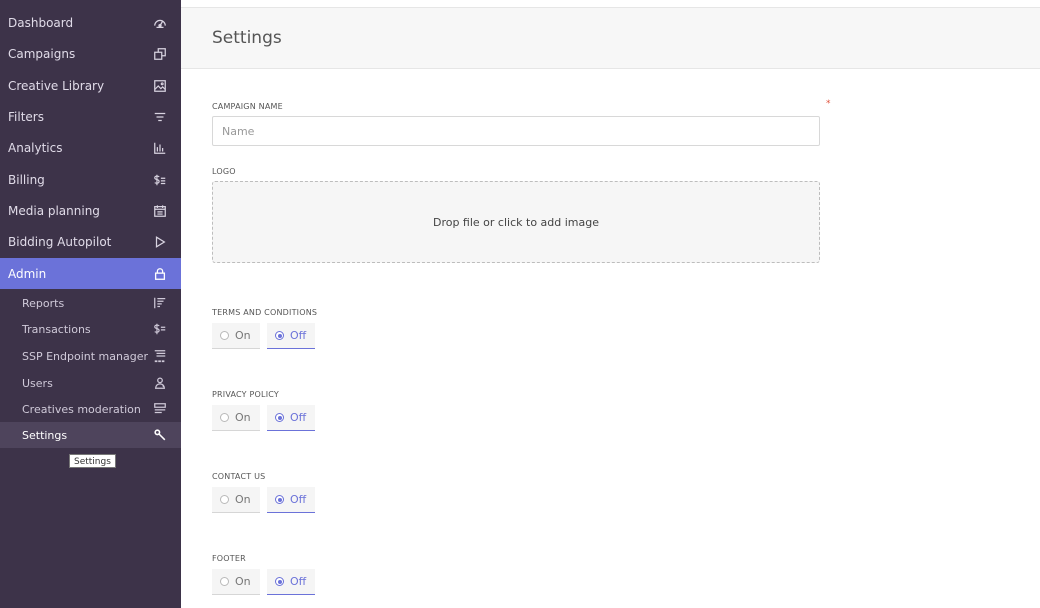  What do you see at coordinates (90, 147) in the screenshot?
I see `sidebar-item-analytics: Analytics` at bounding box center [90, 147].